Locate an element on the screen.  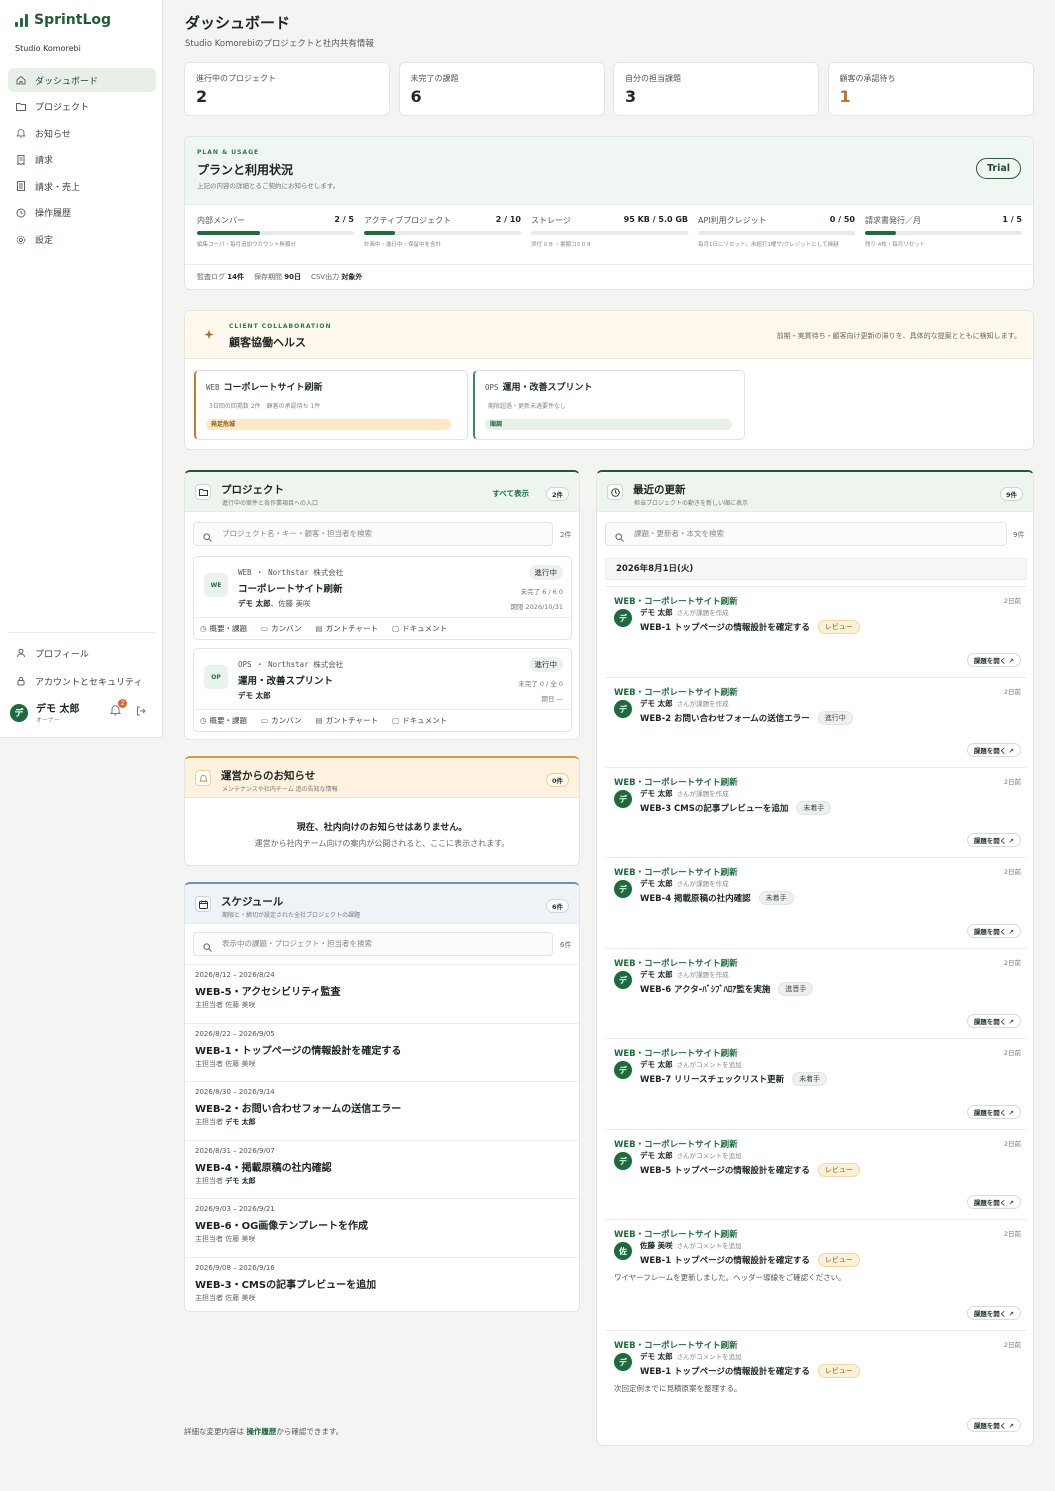
usage-label: ストレージ is located at coordinates (551, 220).